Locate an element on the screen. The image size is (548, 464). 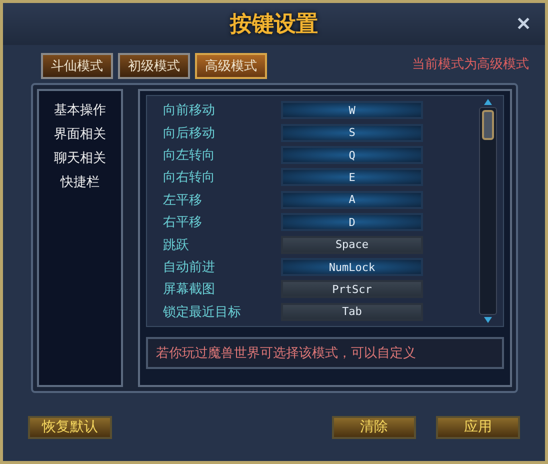
key-field: D is located at coordinates (352, 222).